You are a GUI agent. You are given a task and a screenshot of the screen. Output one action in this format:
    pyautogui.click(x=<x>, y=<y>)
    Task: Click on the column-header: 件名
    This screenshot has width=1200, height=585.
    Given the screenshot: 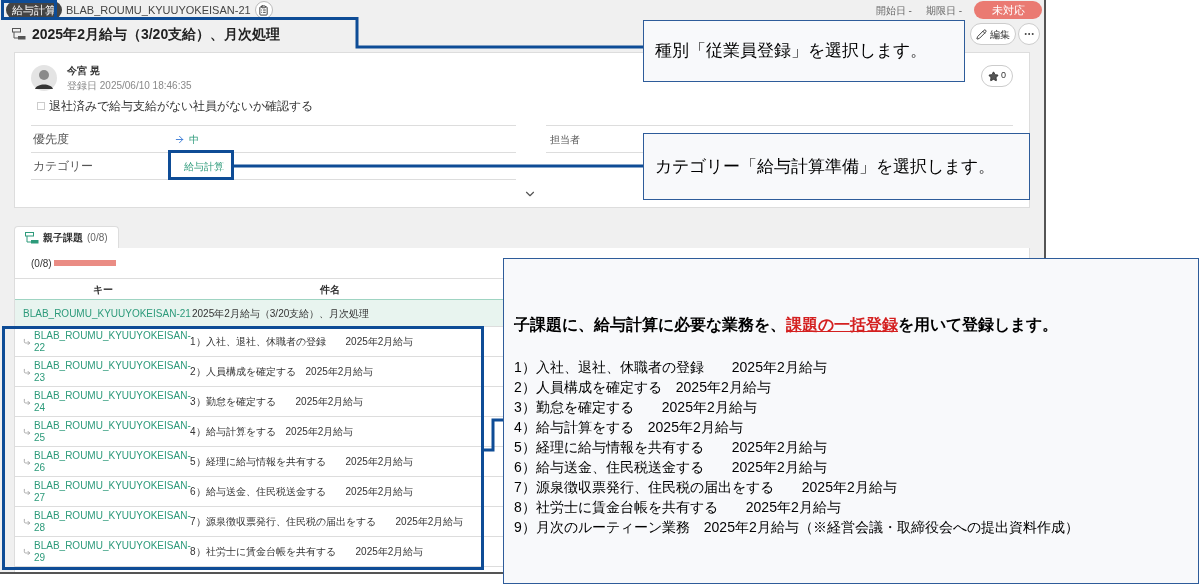 What is the action you would take?
    pyautogui.click(x=330, y=289)
    